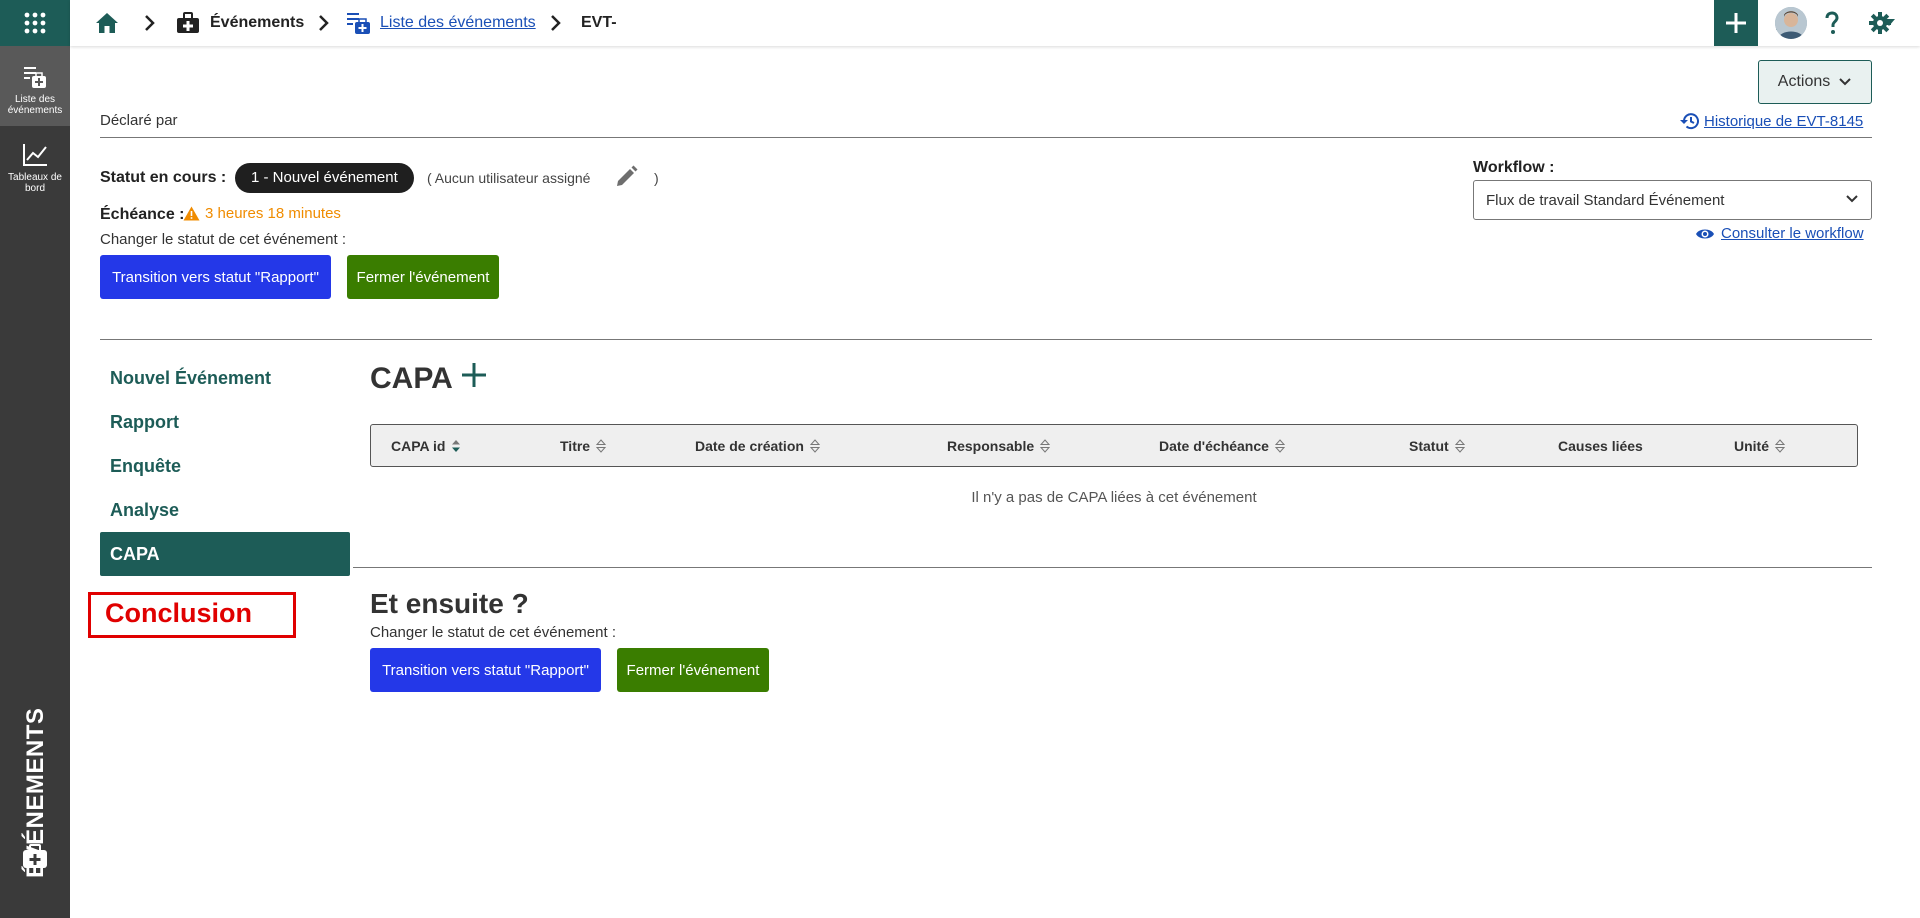 This screenshot has height=918, width=1920. I want to click on column-header-title: Titre, so click(583, 446).